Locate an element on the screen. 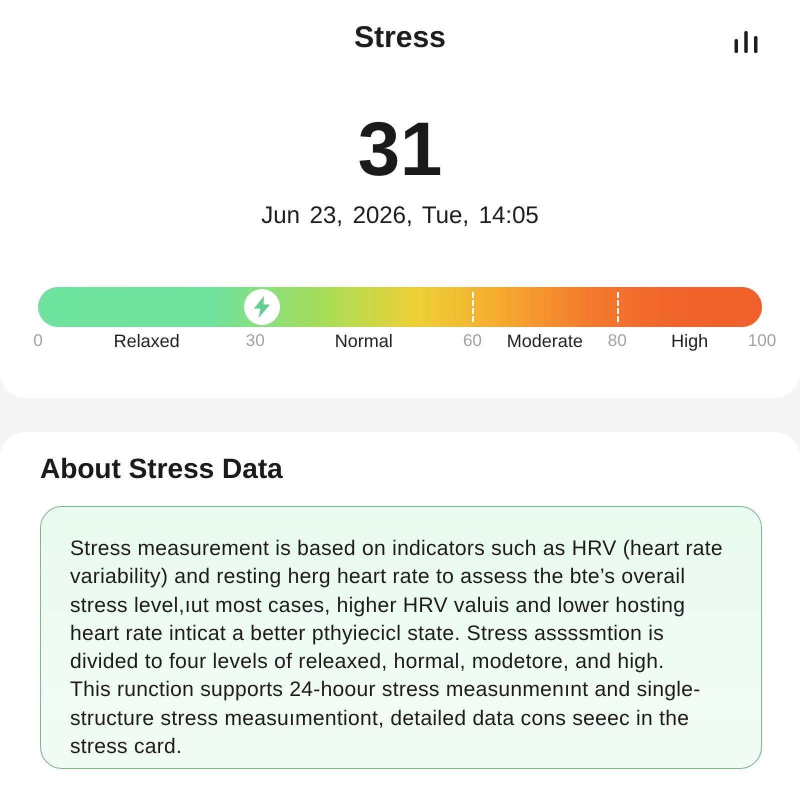  bar-chart-icon is located at coordinates (746, 42).